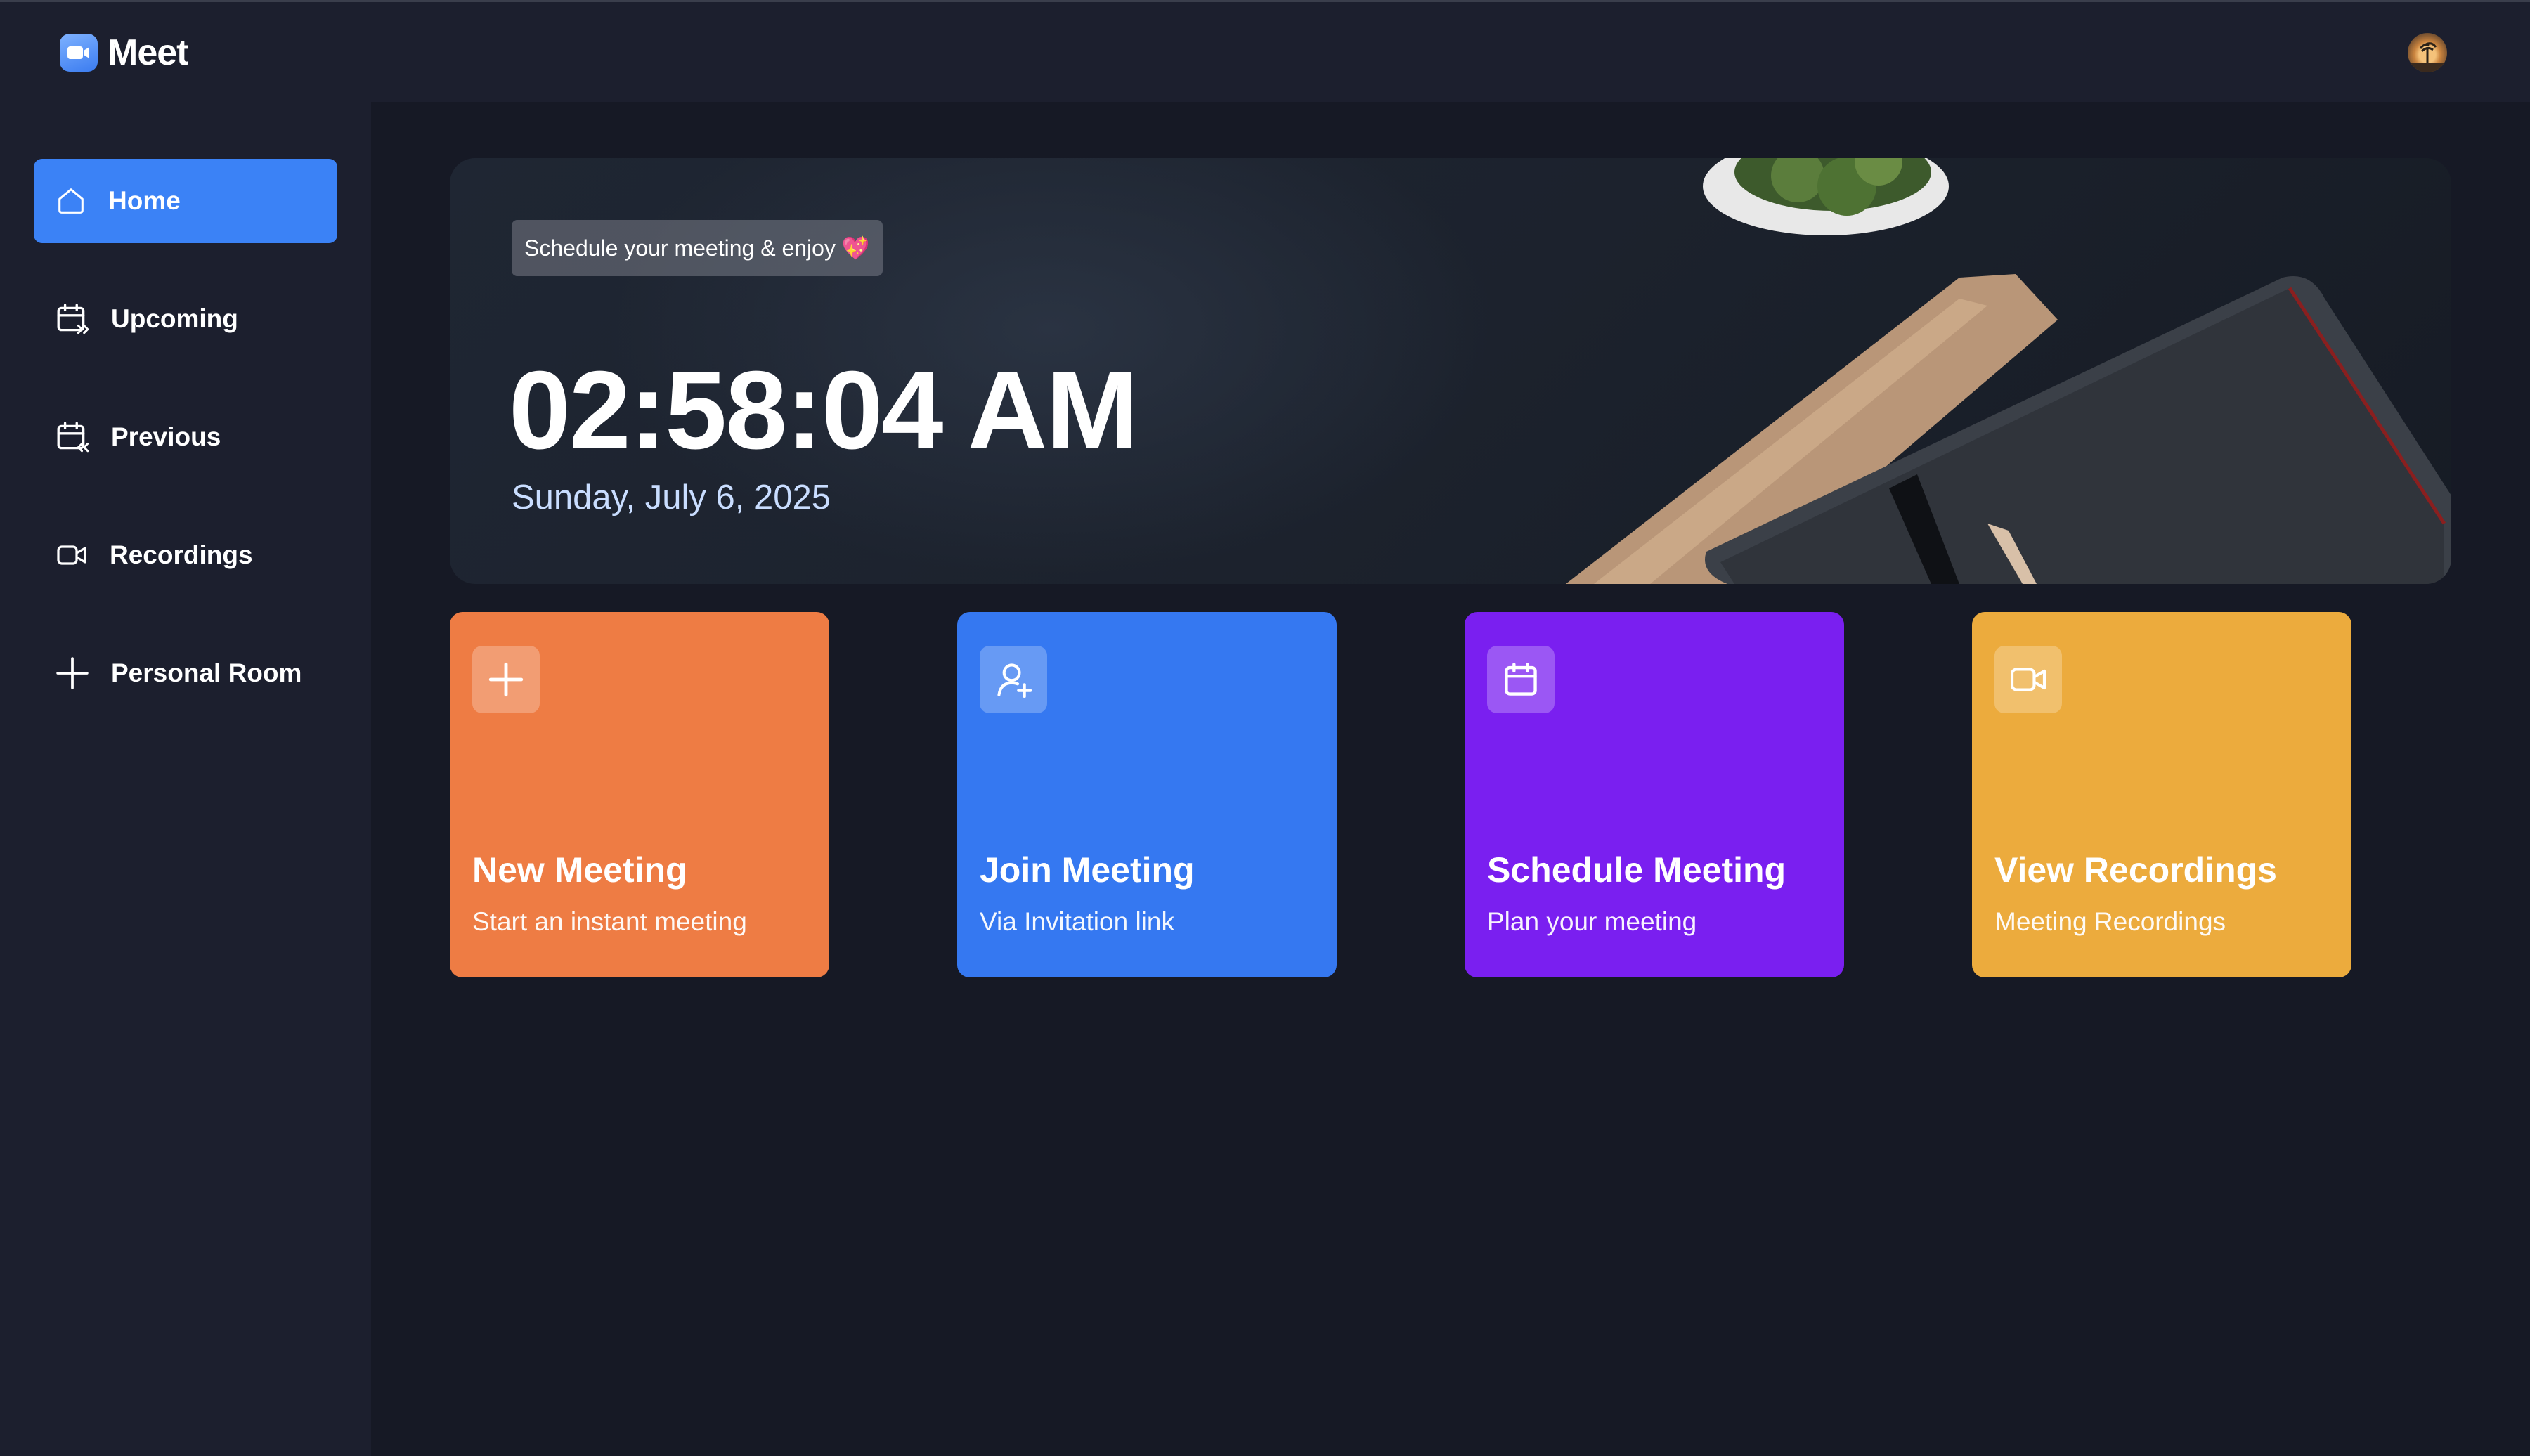 This screenshot has width=2530, height=1456. Describe the element at coordinates (1636, 870) in the screenshot. I see `card-title: Schedule Meeting` at that location.